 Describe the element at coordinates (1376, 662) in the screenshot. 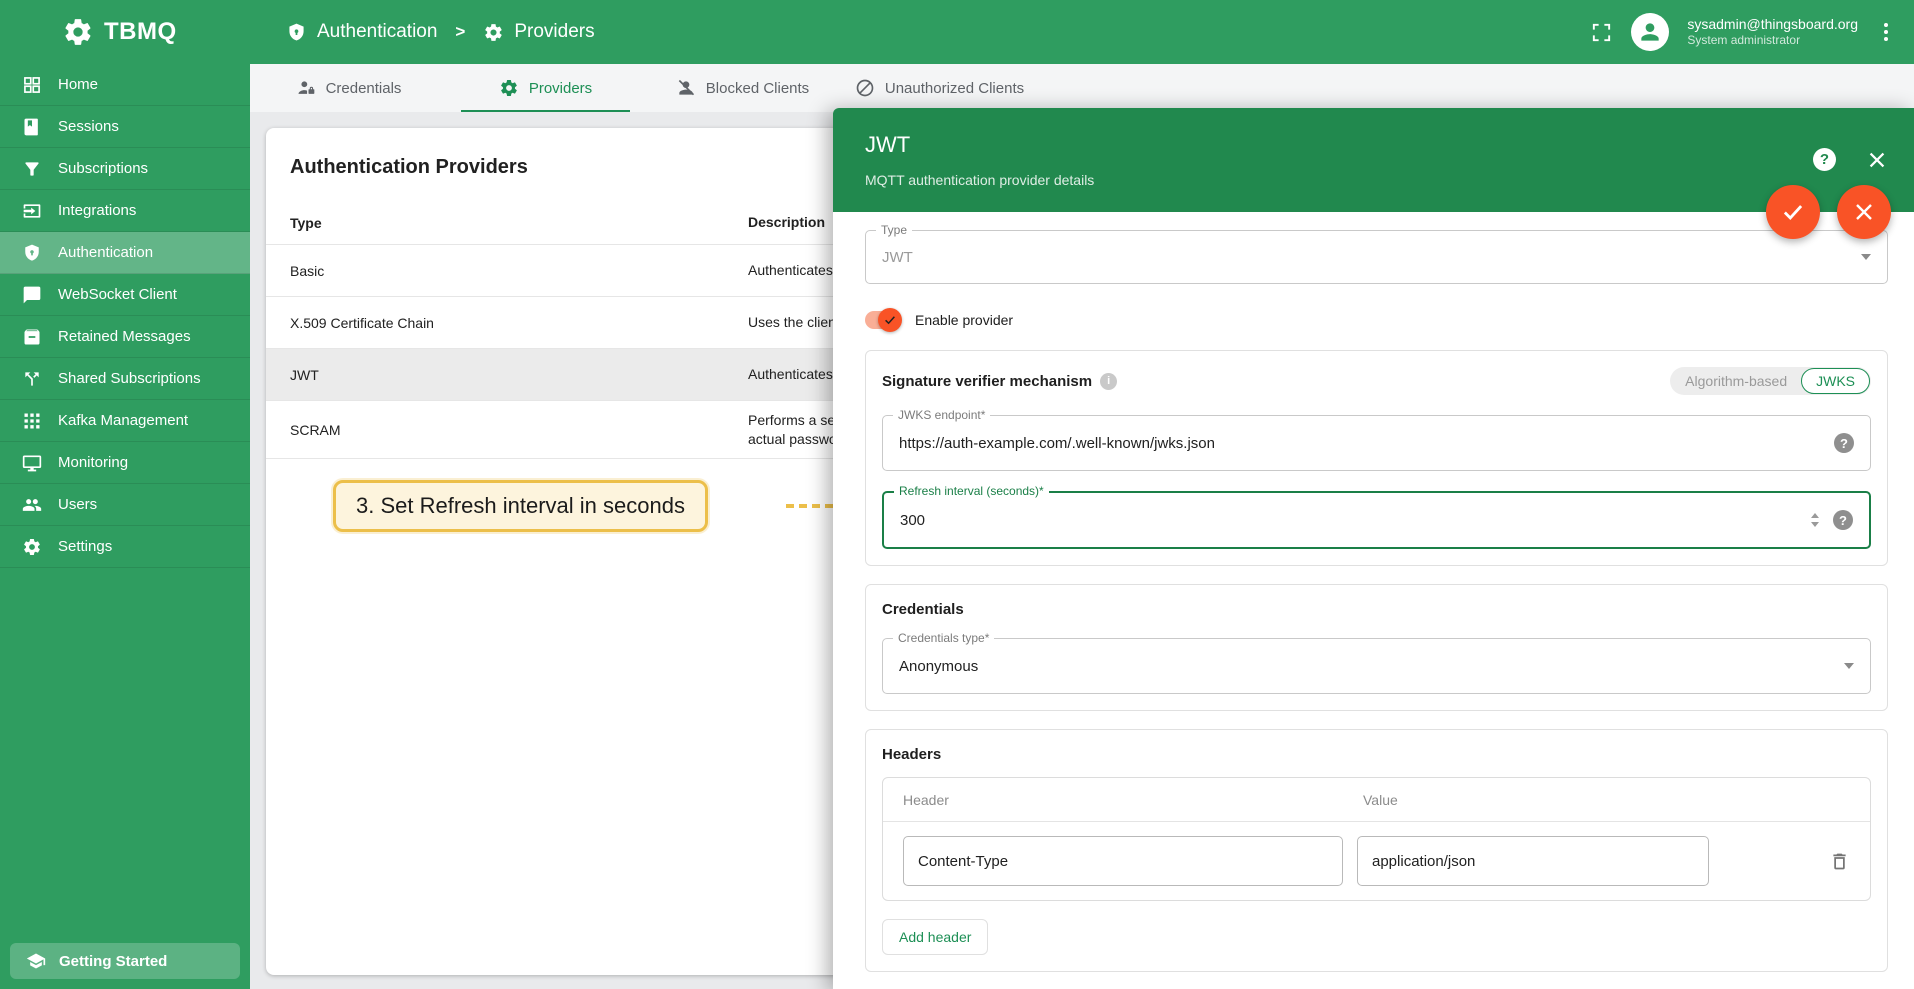

I see `credentials-type-select: Credentials type* Anonymous` at that location.